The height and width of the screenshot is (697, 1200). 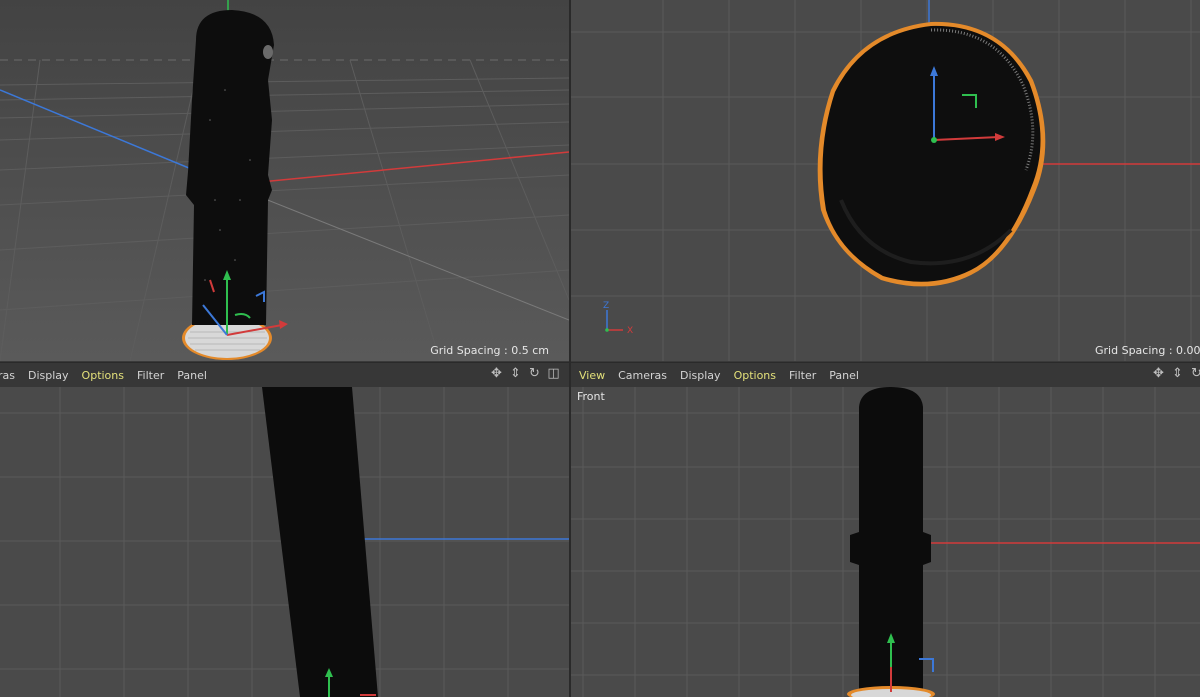 I want to click on viewport-name-label: Front, so click(x=591, y=396).